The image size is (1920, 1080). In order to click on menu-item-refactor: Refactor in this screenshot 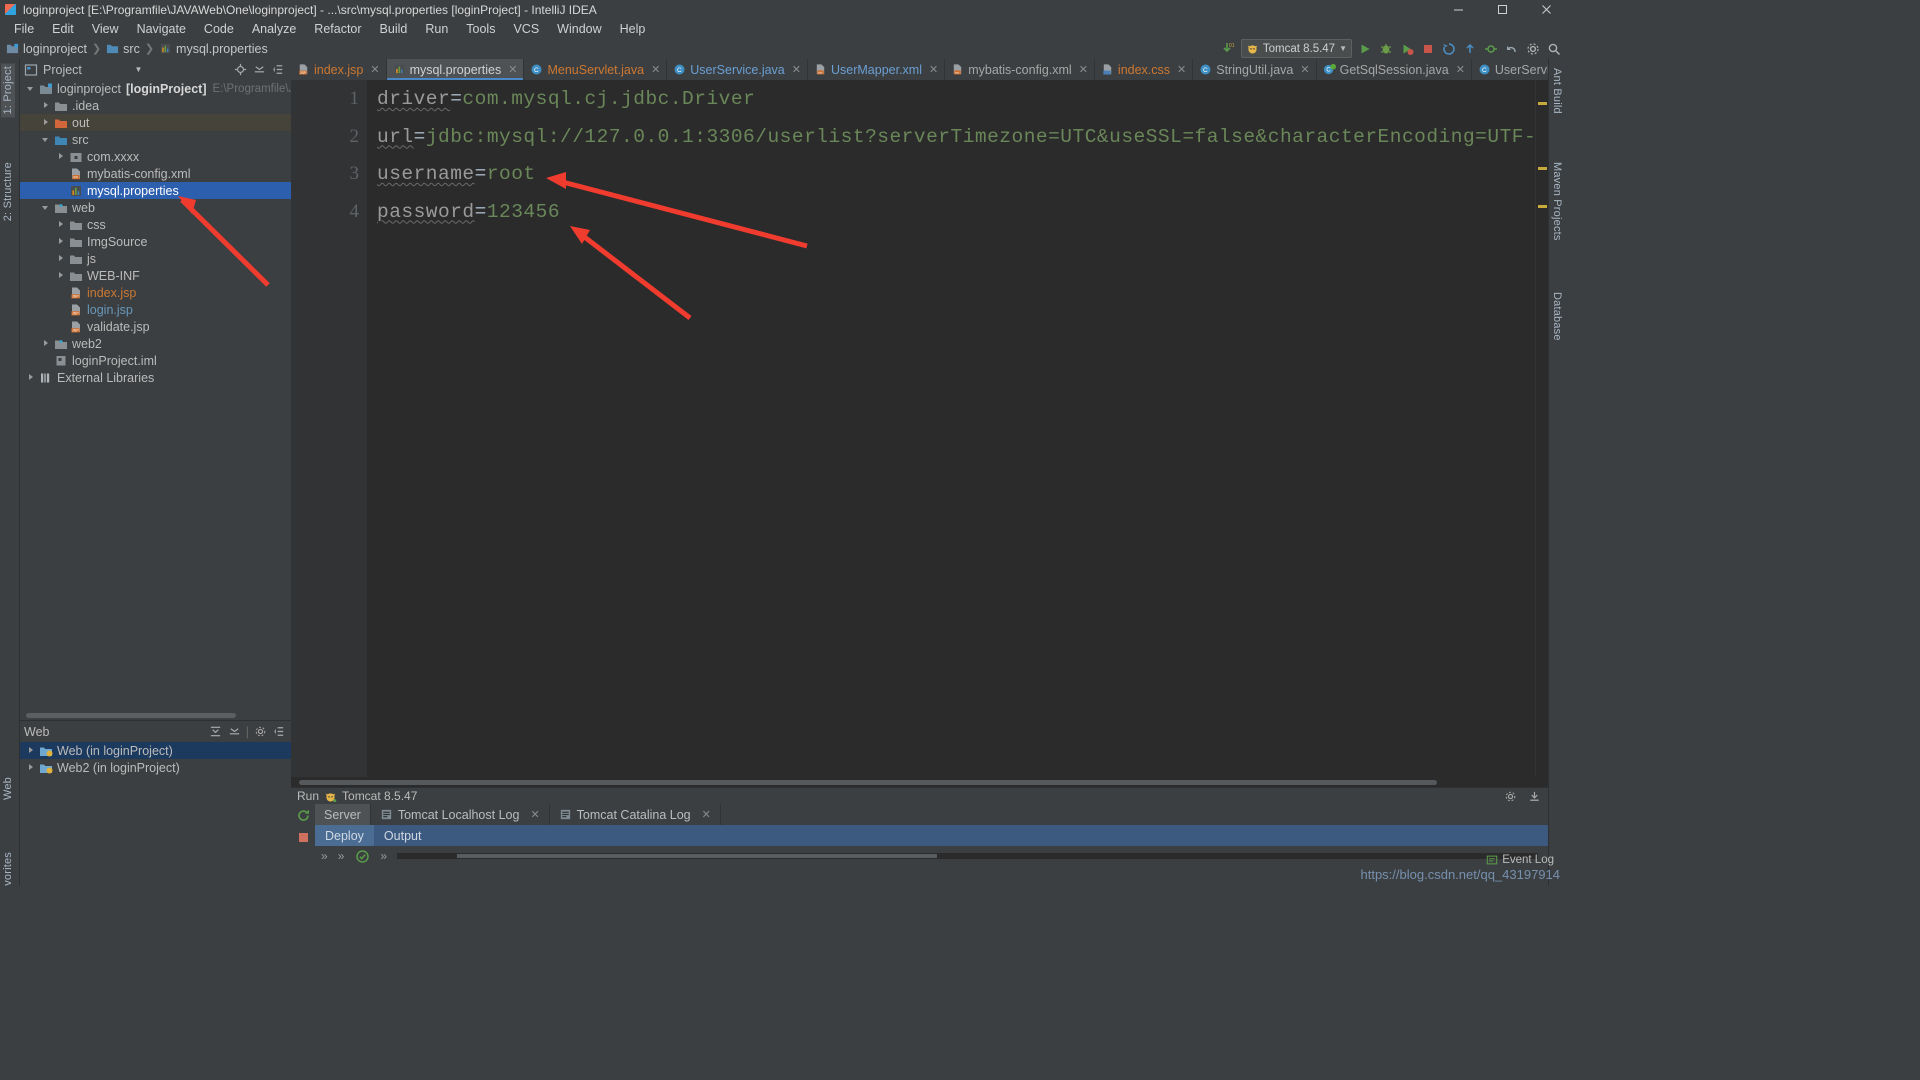, I will do `click(337, 29)`.